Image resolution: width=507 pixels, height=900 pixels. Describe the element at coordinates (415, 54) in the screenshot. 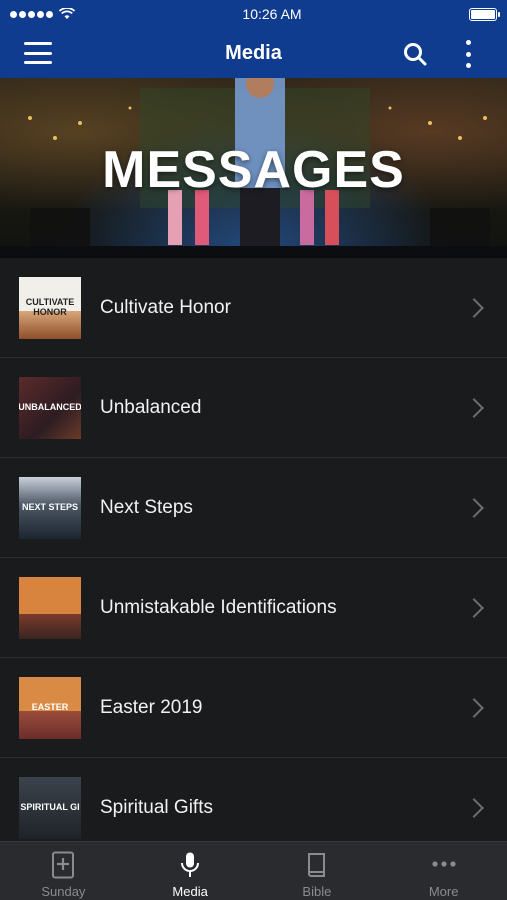

I see `search-icon` at that location.